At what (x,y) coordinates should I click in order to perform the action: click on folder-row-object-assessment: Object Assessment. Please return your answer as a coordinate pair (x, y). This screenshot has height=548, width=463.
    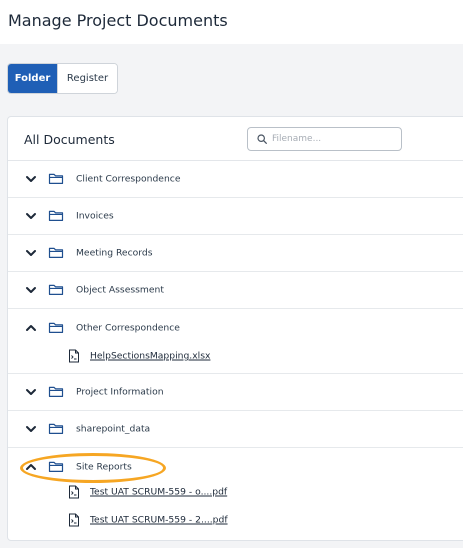
    Looking at the image, I should click on (235, 290).